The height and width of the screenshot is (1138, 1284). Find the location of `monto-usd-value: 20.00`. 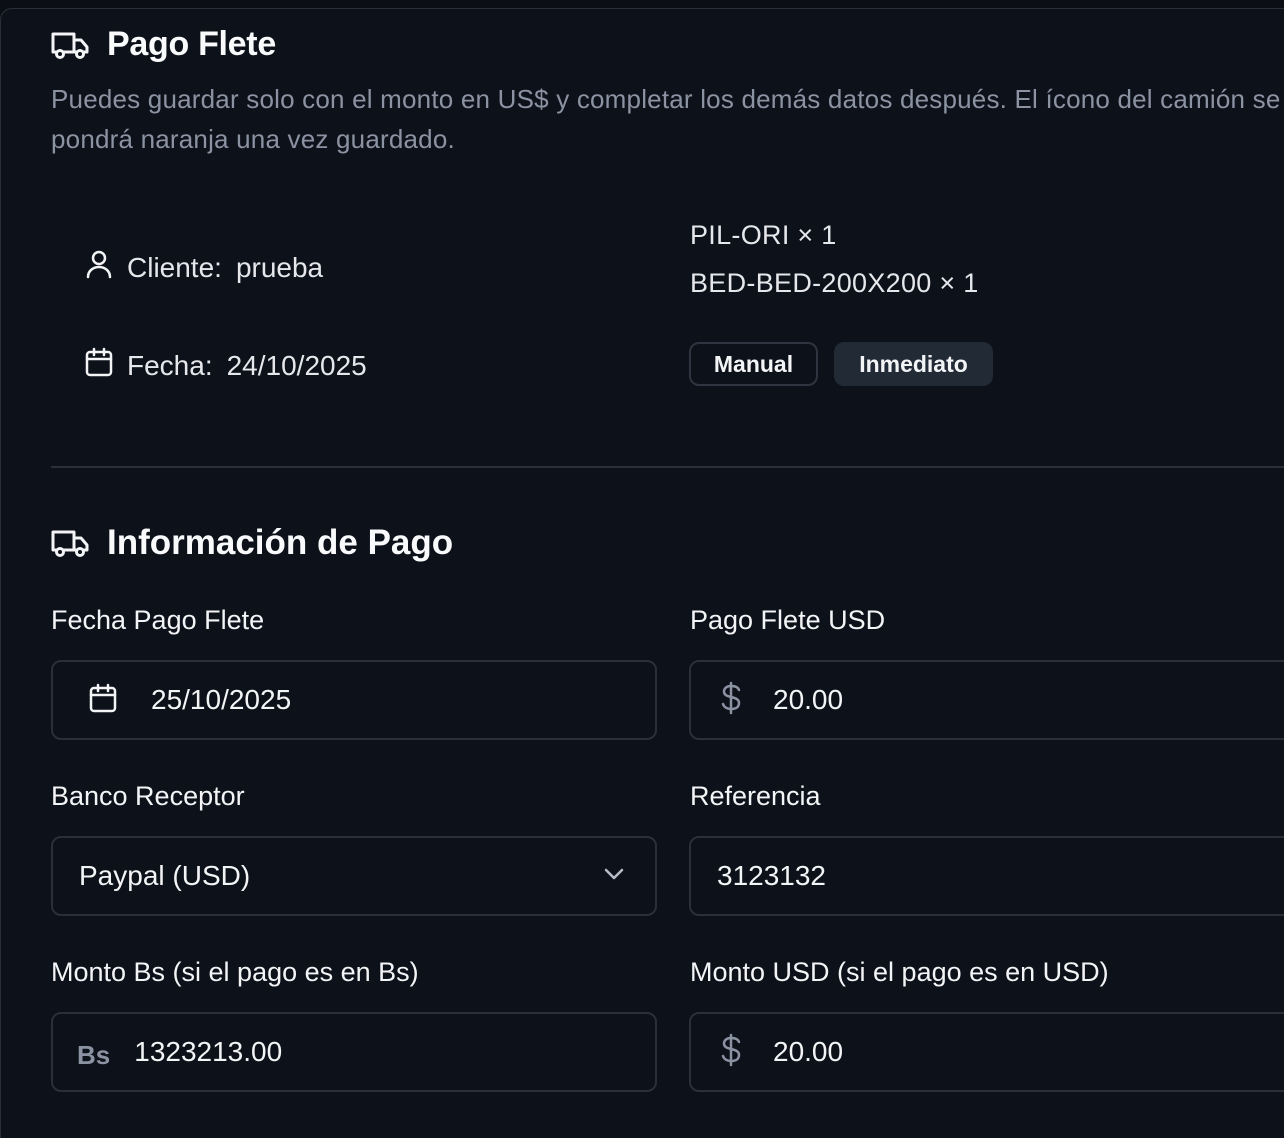

monto-usd-value: 20.00 is located at coordinates (808, 1051).